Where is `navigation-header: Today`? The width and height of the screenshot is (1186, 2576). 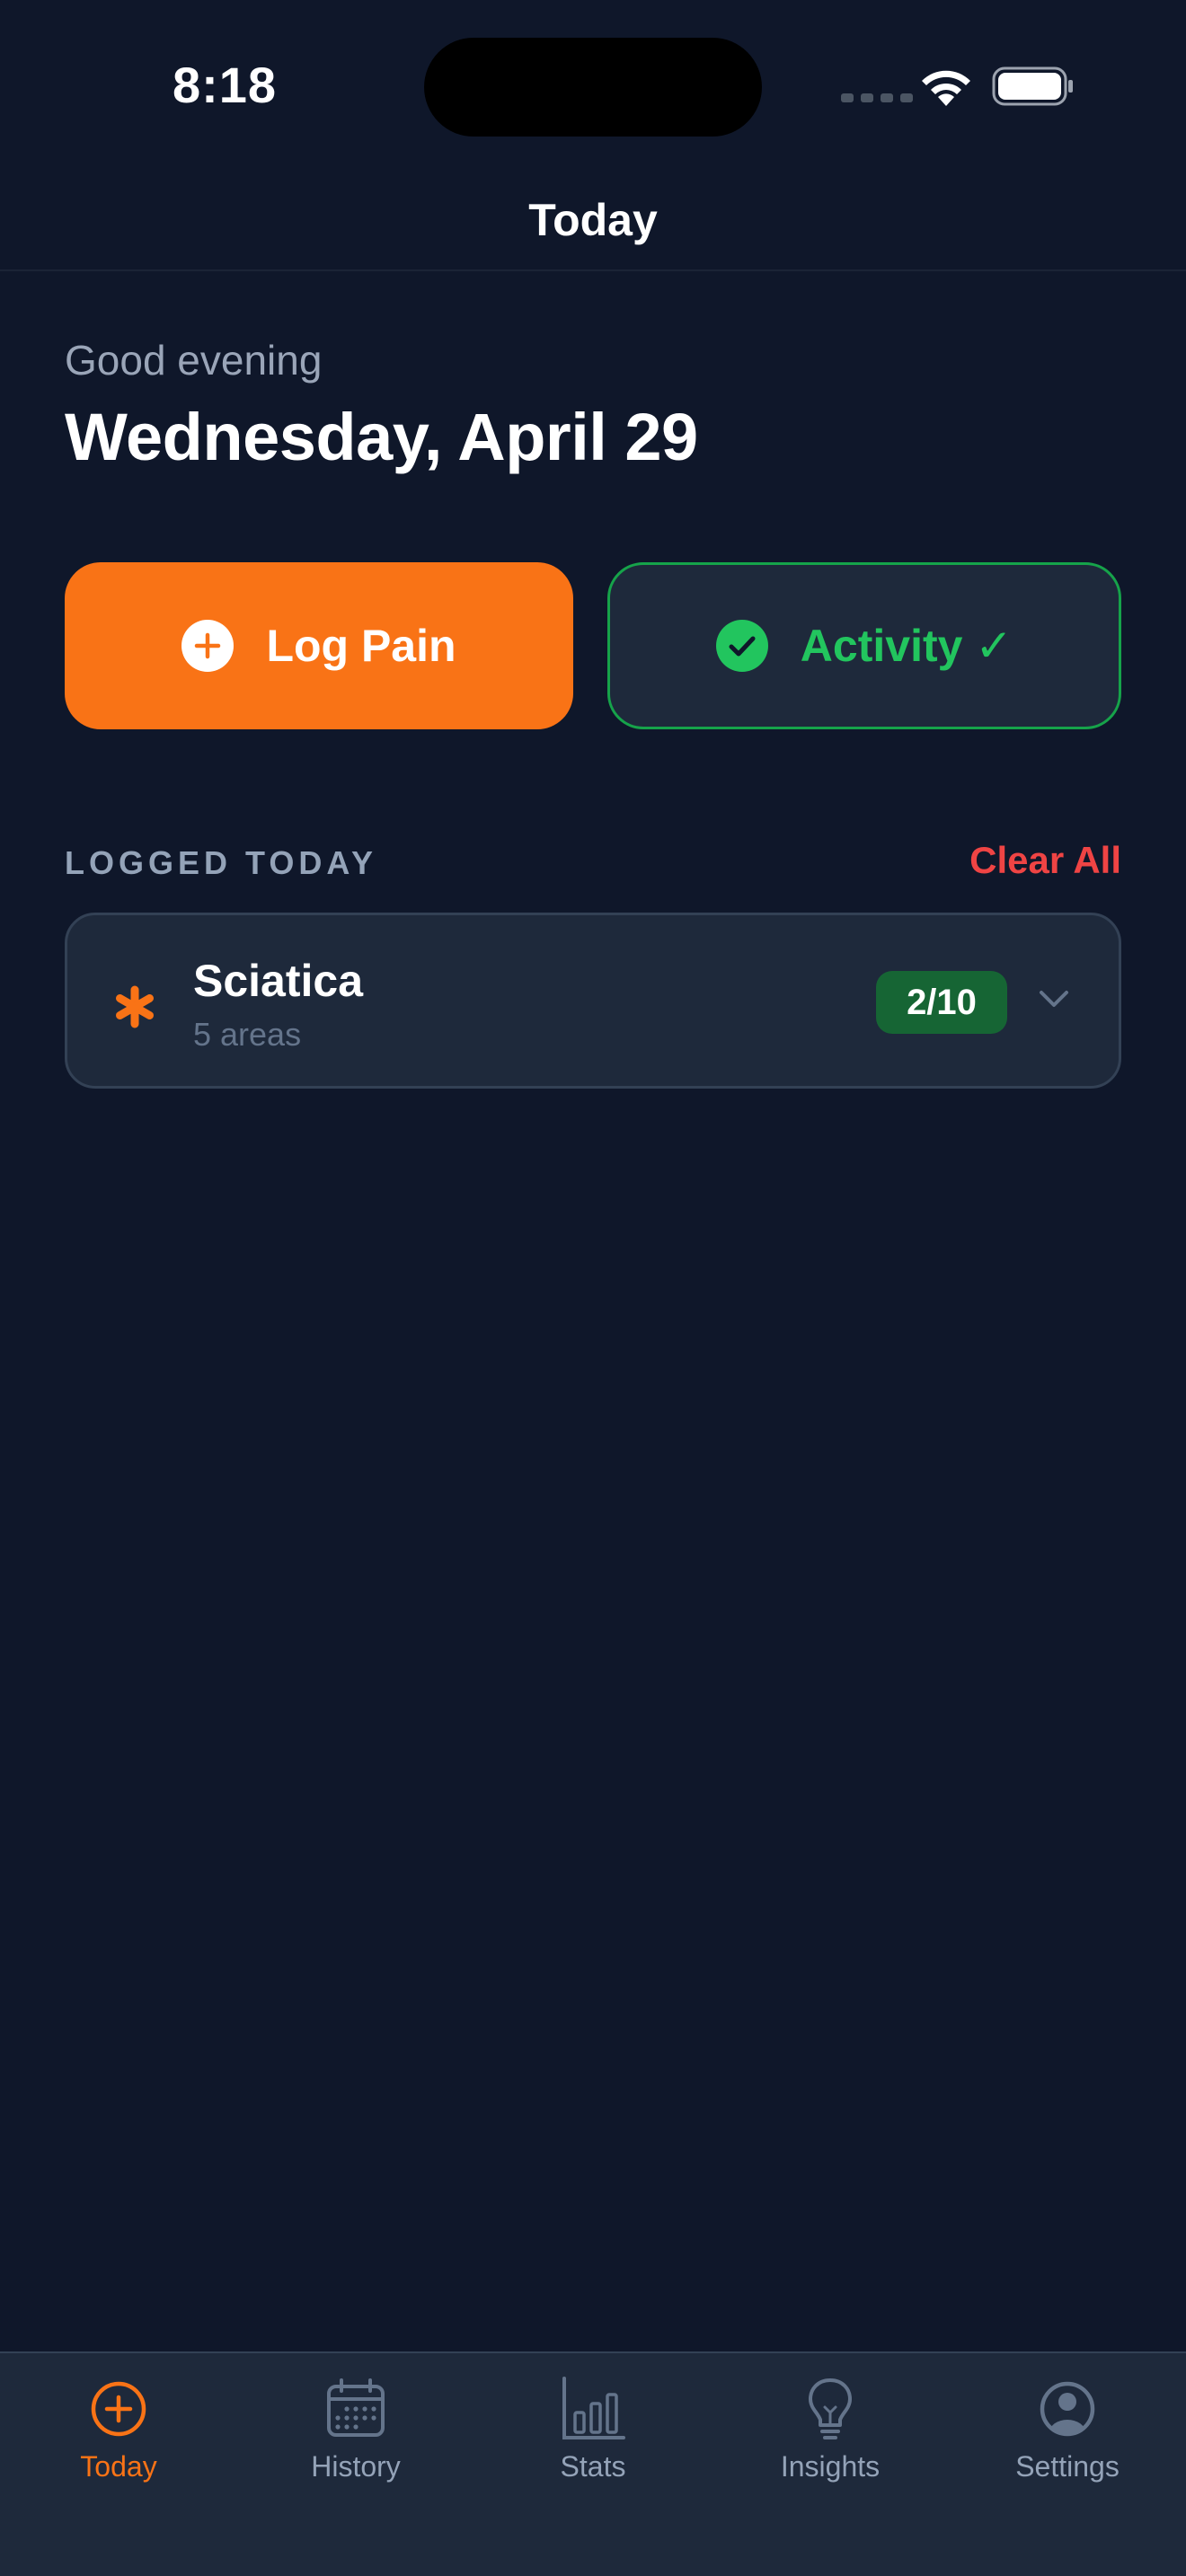 navigation-header: Today is located at coordinates (593, 221).